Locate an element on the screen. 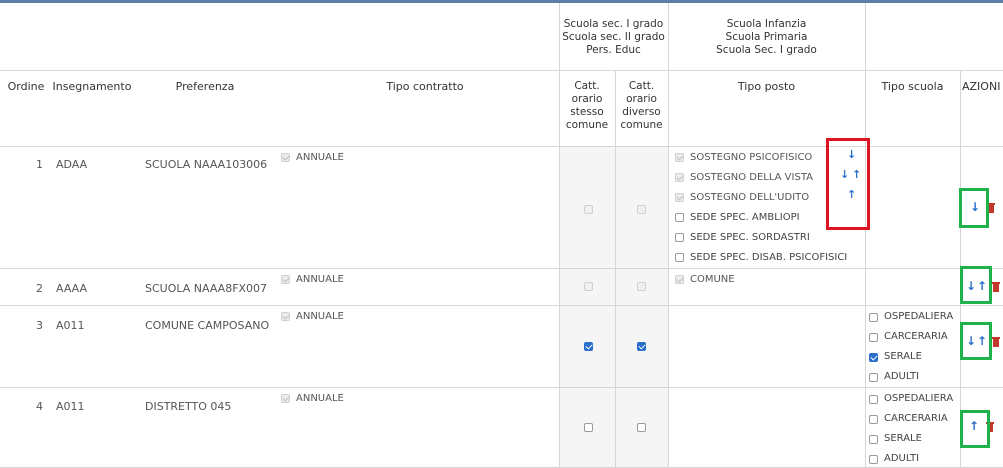  row-1-tipo-posto-option: SOSTEGNO DELLA VISTA is located at coordinates (751, 177).